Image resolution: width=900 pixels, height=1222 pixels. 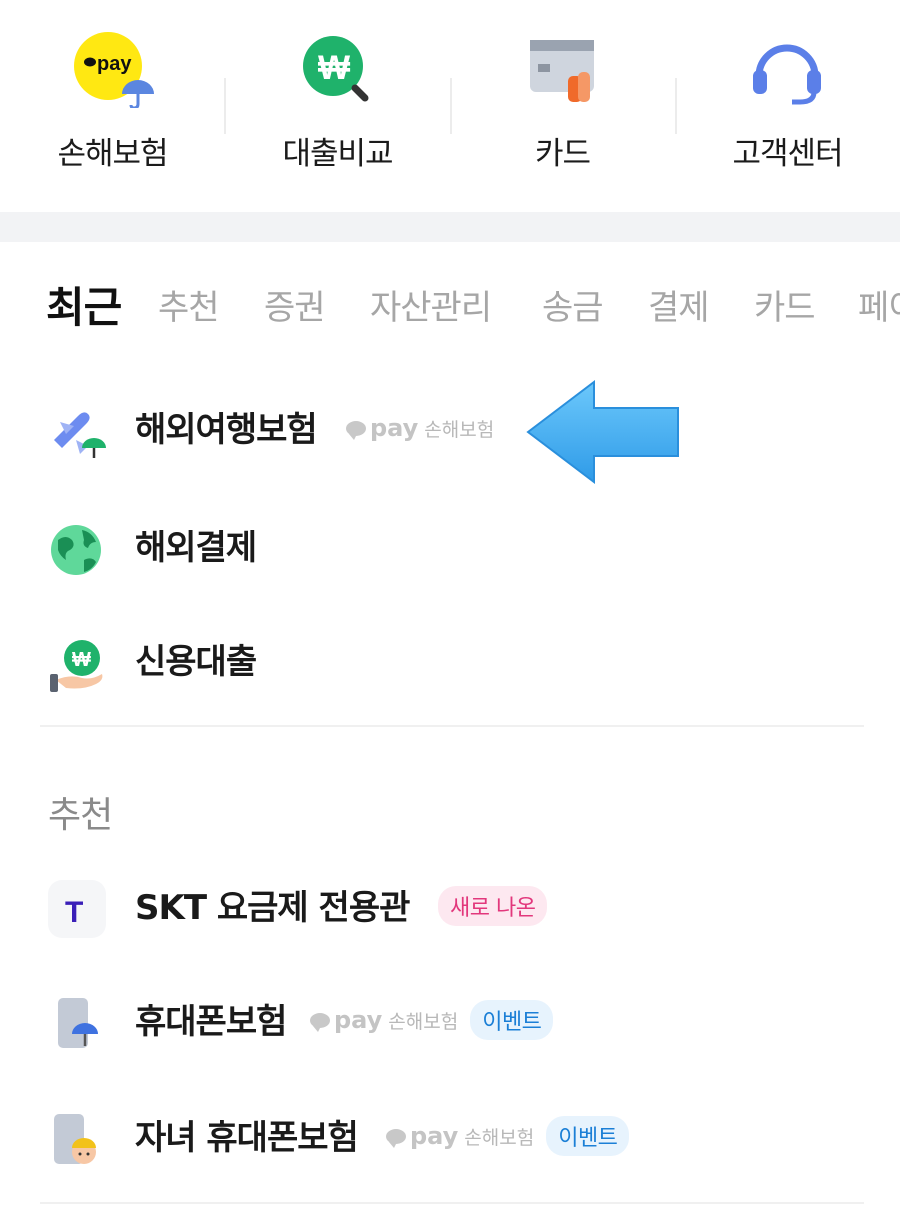 I want to click on arrow-left-icon, so click(x=602, y=432).